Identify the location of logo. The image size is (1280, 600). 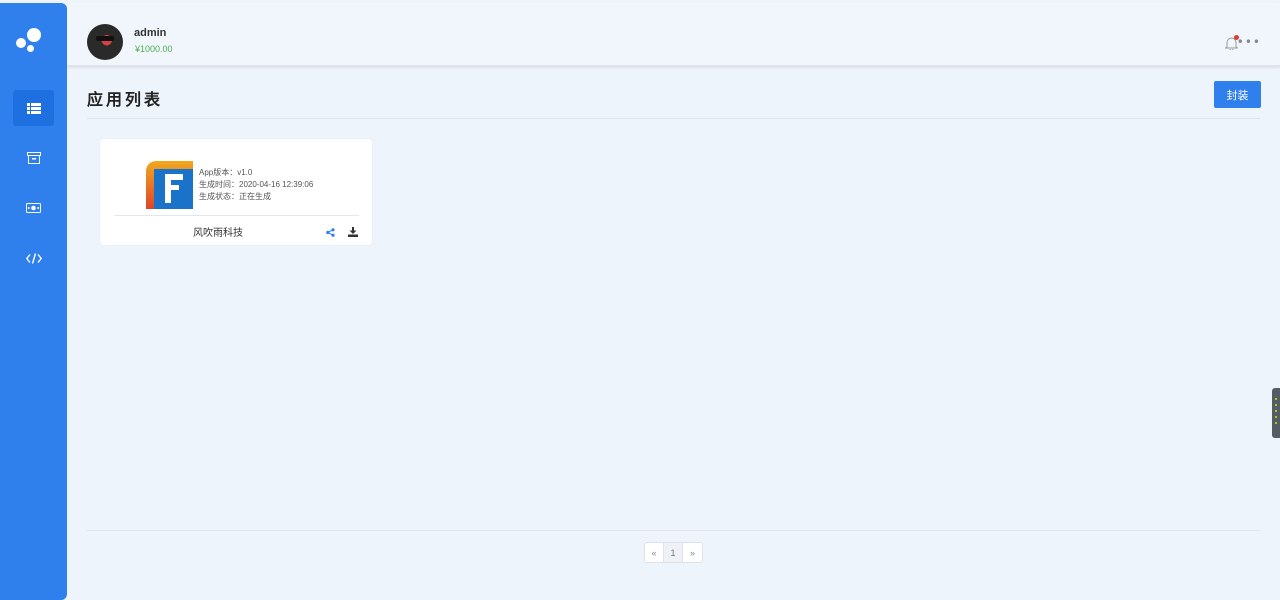
(31, 41).